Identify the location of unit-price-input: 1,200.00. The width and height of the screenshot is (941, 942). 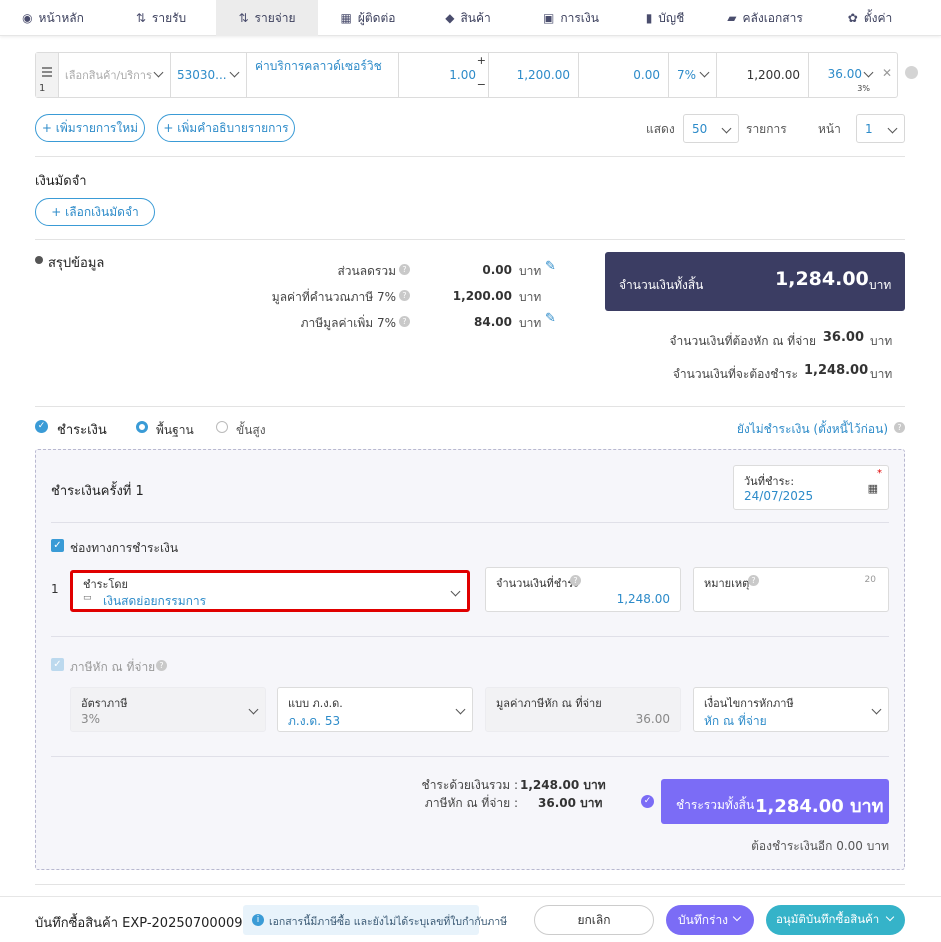
(533, 75).